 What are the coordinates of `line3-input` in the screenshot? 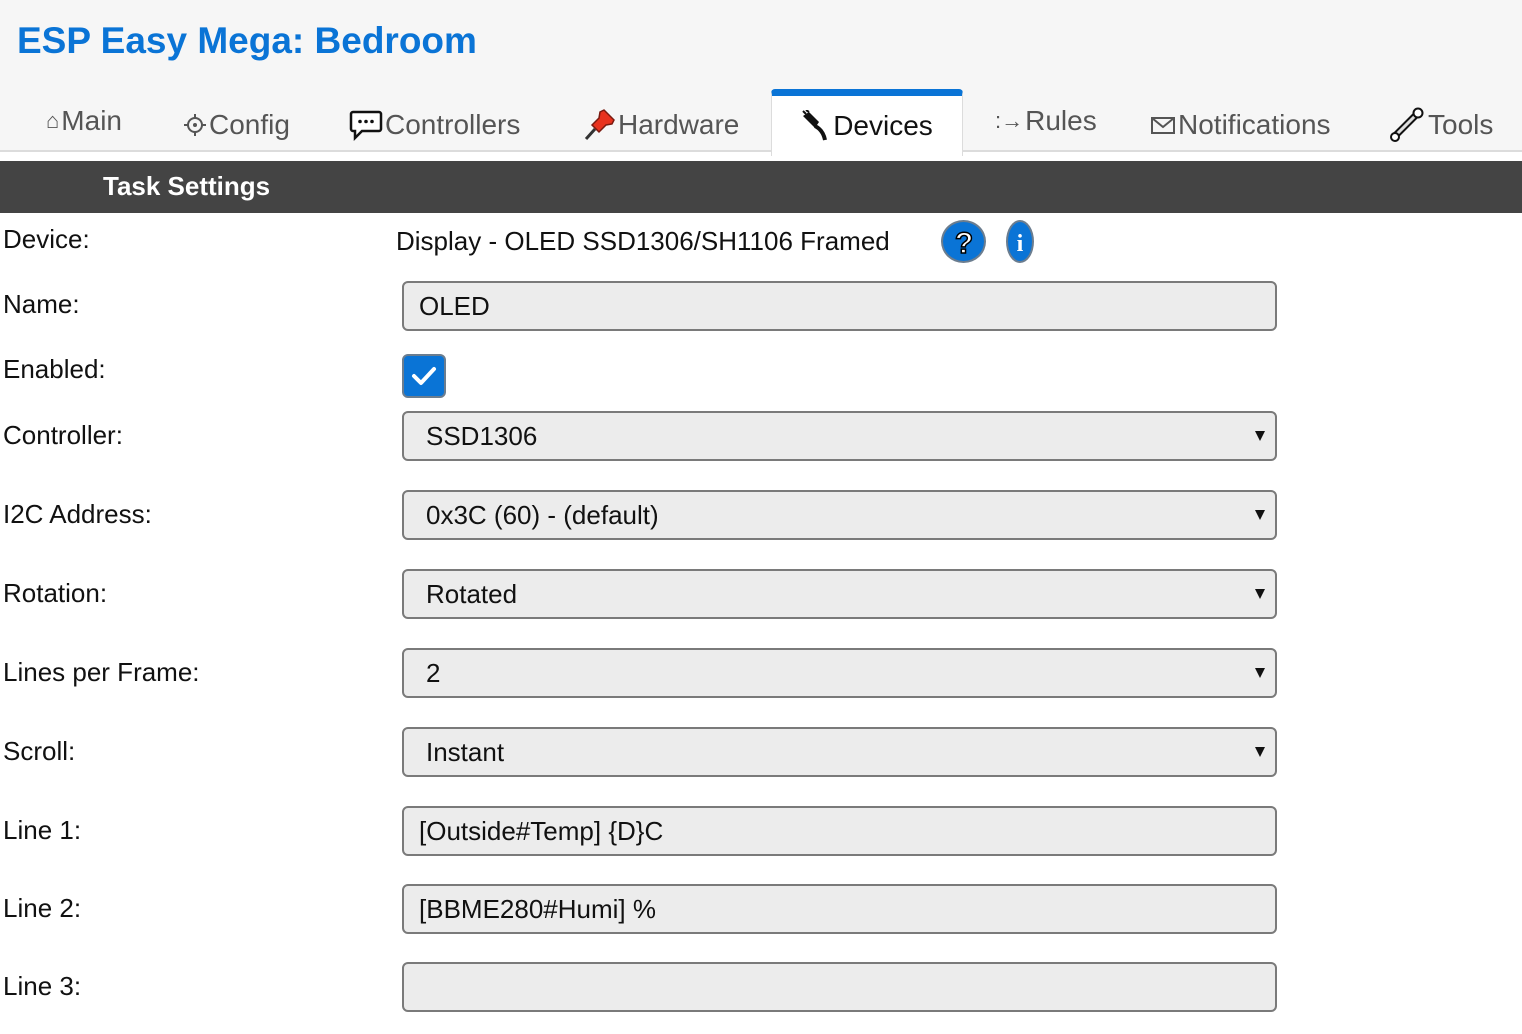 It's located at (839, 987).